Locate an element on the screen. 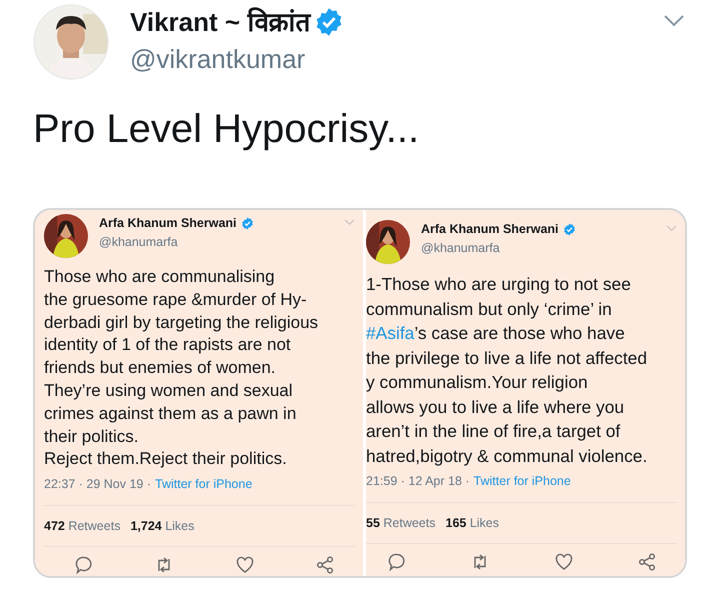  tweet-text: Those who are communalising the gruesome rape &murder of Hy- derbadi girl by targeting the religious identity of 1 of the rapists are not friends but enemies of women. They’re using women and sexual crimes against them as a pawn in their politics. Reject them.Reject their politics. is located at coordinates (182, 368).